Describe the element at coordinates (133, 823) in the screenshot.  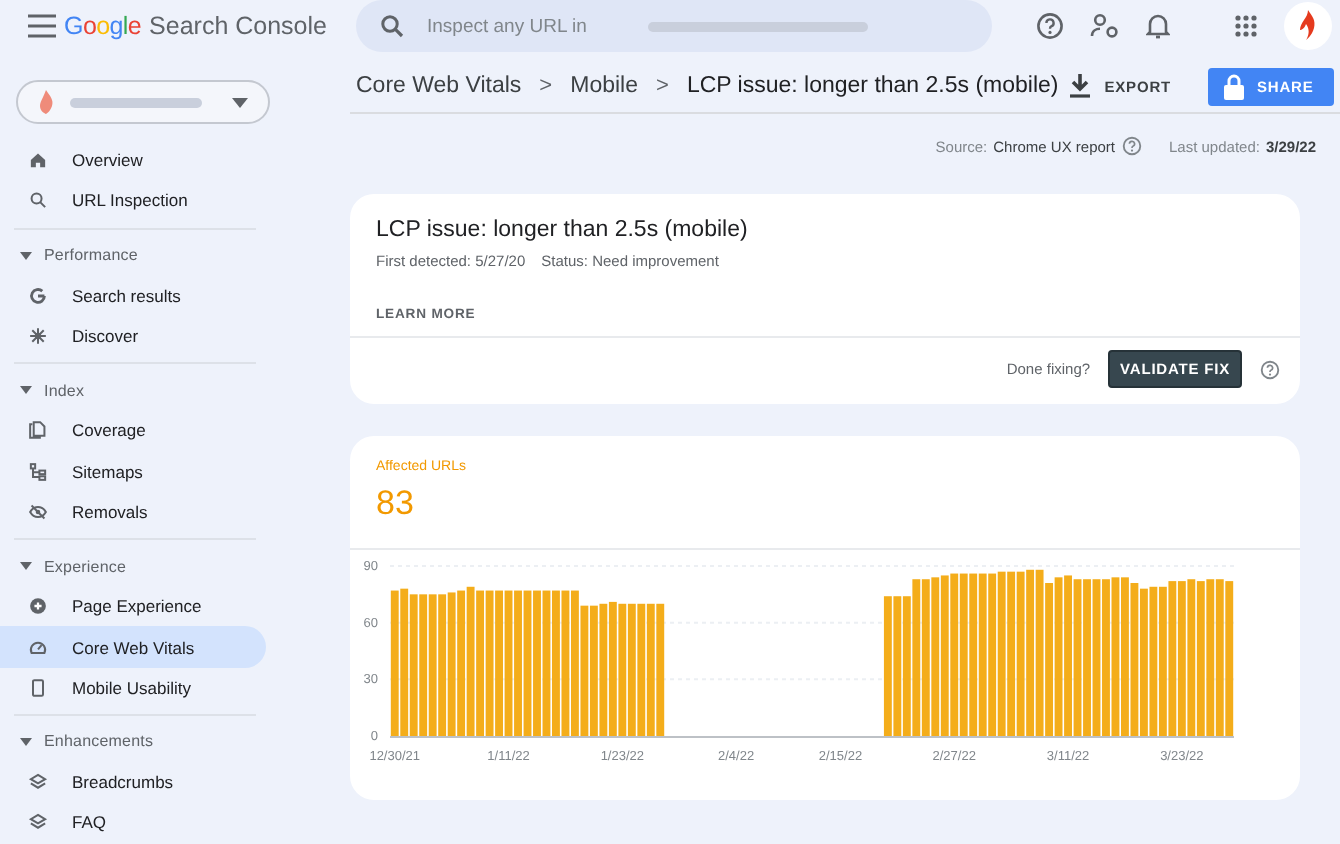
I see `nav-item: FAQ` at that location.